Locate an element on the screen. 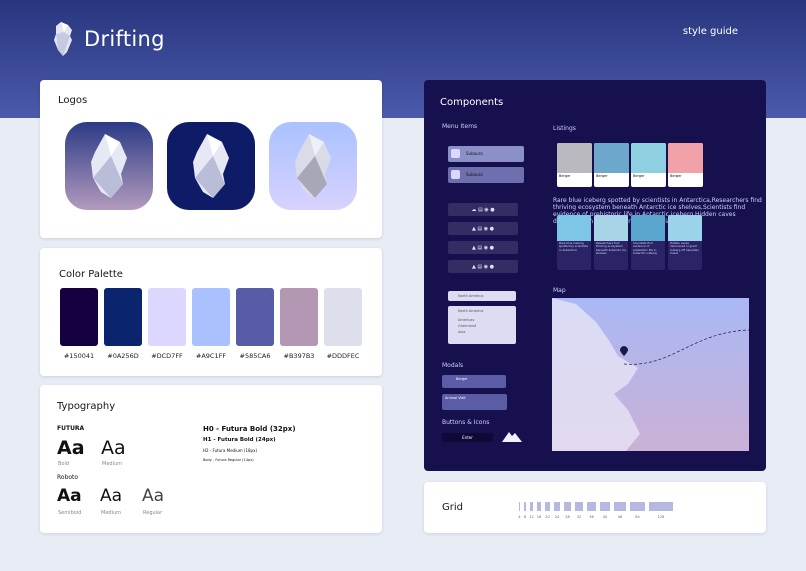 The width and height of the screenshot is (806, 571). brand-name: Drifting is located at coordinates (124, 39).